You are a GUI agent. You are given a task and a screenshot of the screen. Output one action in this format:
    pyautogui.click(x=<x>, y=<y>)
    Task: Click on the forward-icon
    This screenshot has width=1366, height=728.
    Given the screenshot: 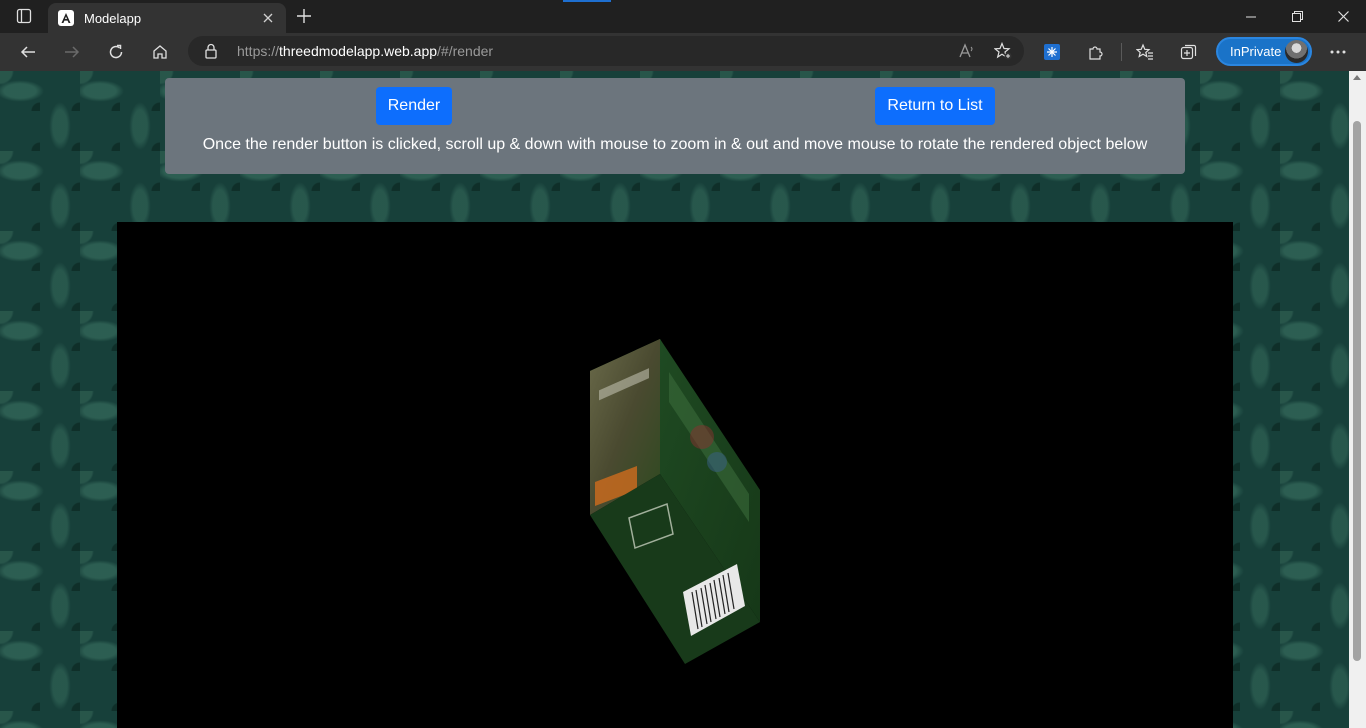 What is the action you would take?
    pyautogui.click(x=72, y=52)
    